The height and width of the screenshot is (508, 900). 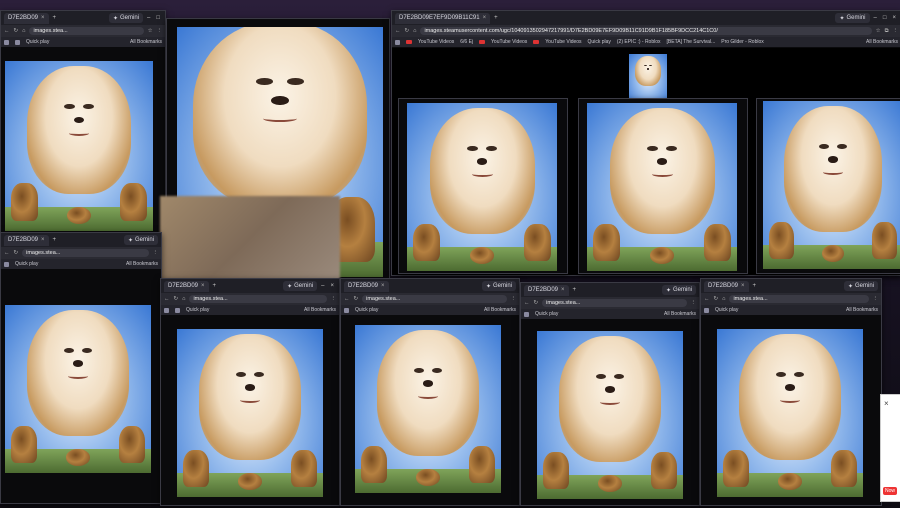 I want to click on browser-tab: D7E2BD09E7EF9D09B11C91 ×, so click(x=443, y=18).